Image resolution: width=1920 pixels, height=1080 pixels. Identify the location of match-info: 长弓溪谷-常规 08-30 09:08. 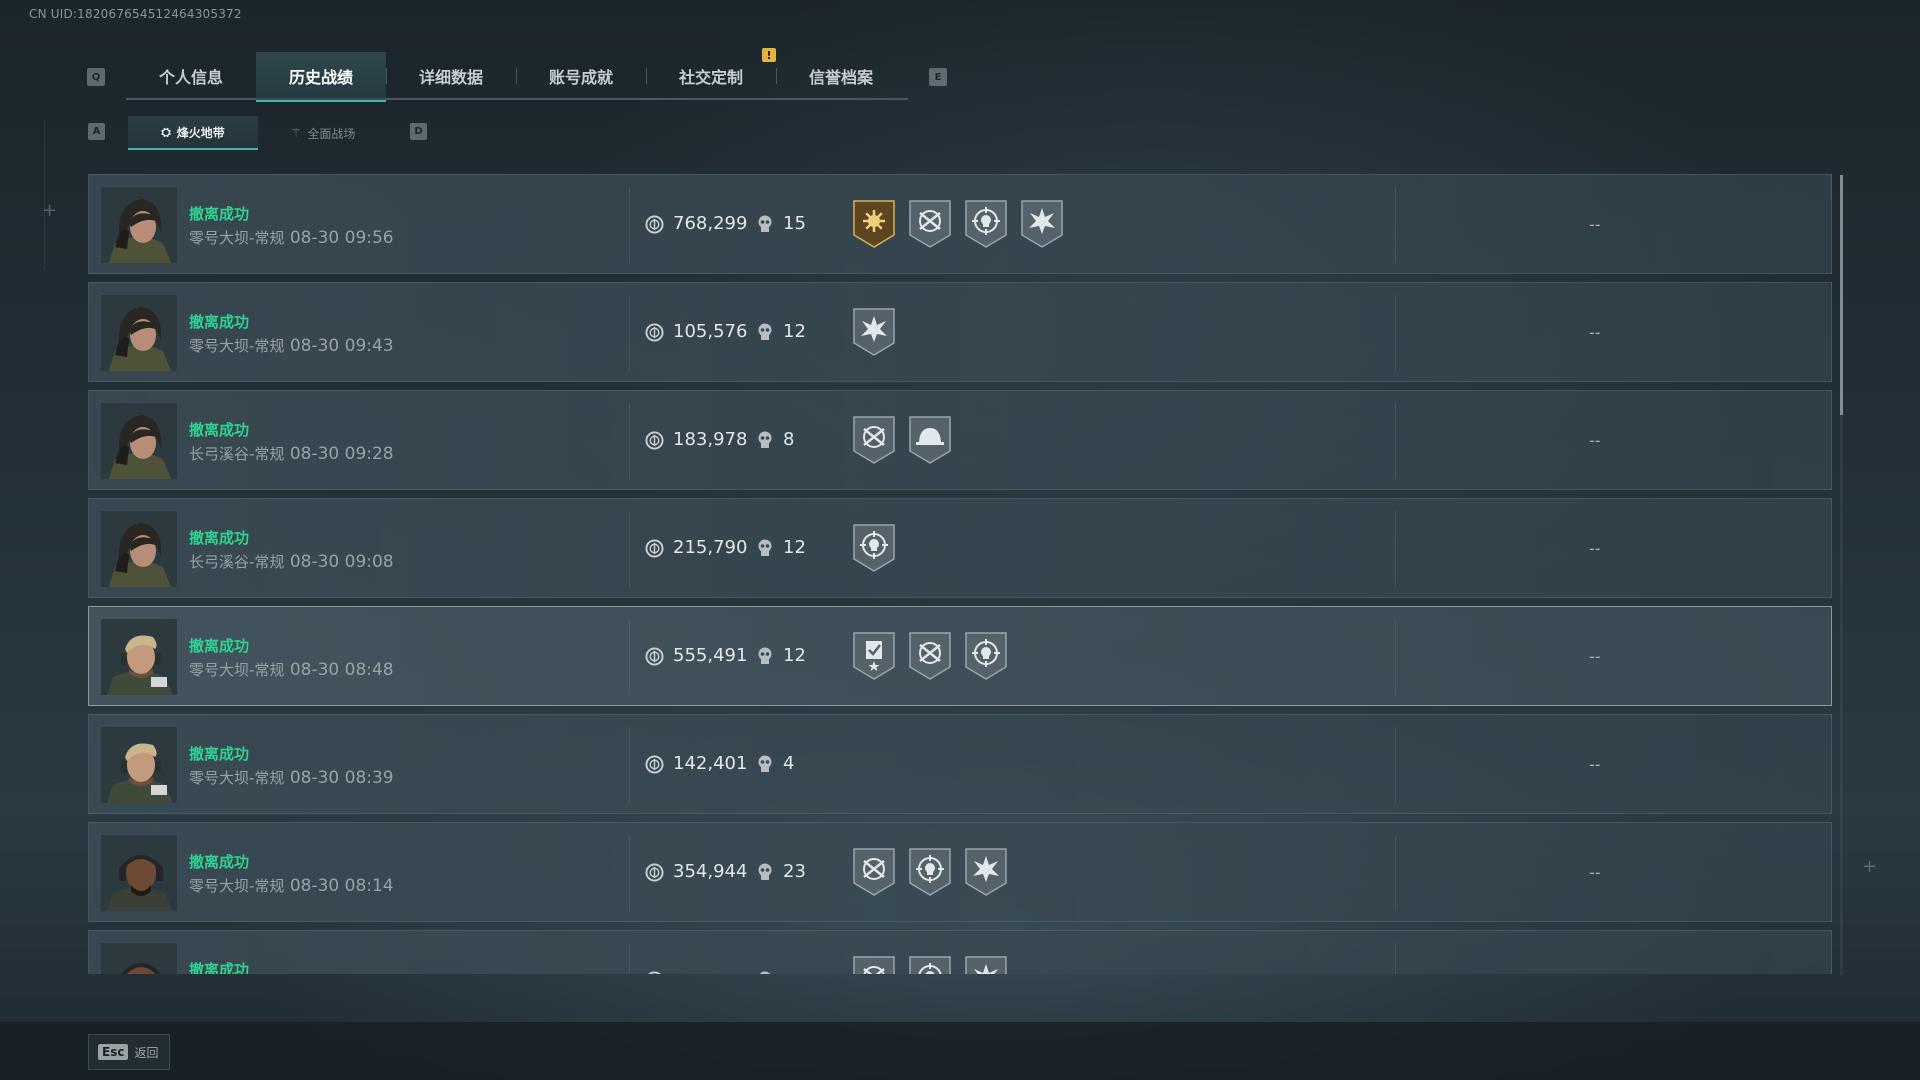
(291, 561).